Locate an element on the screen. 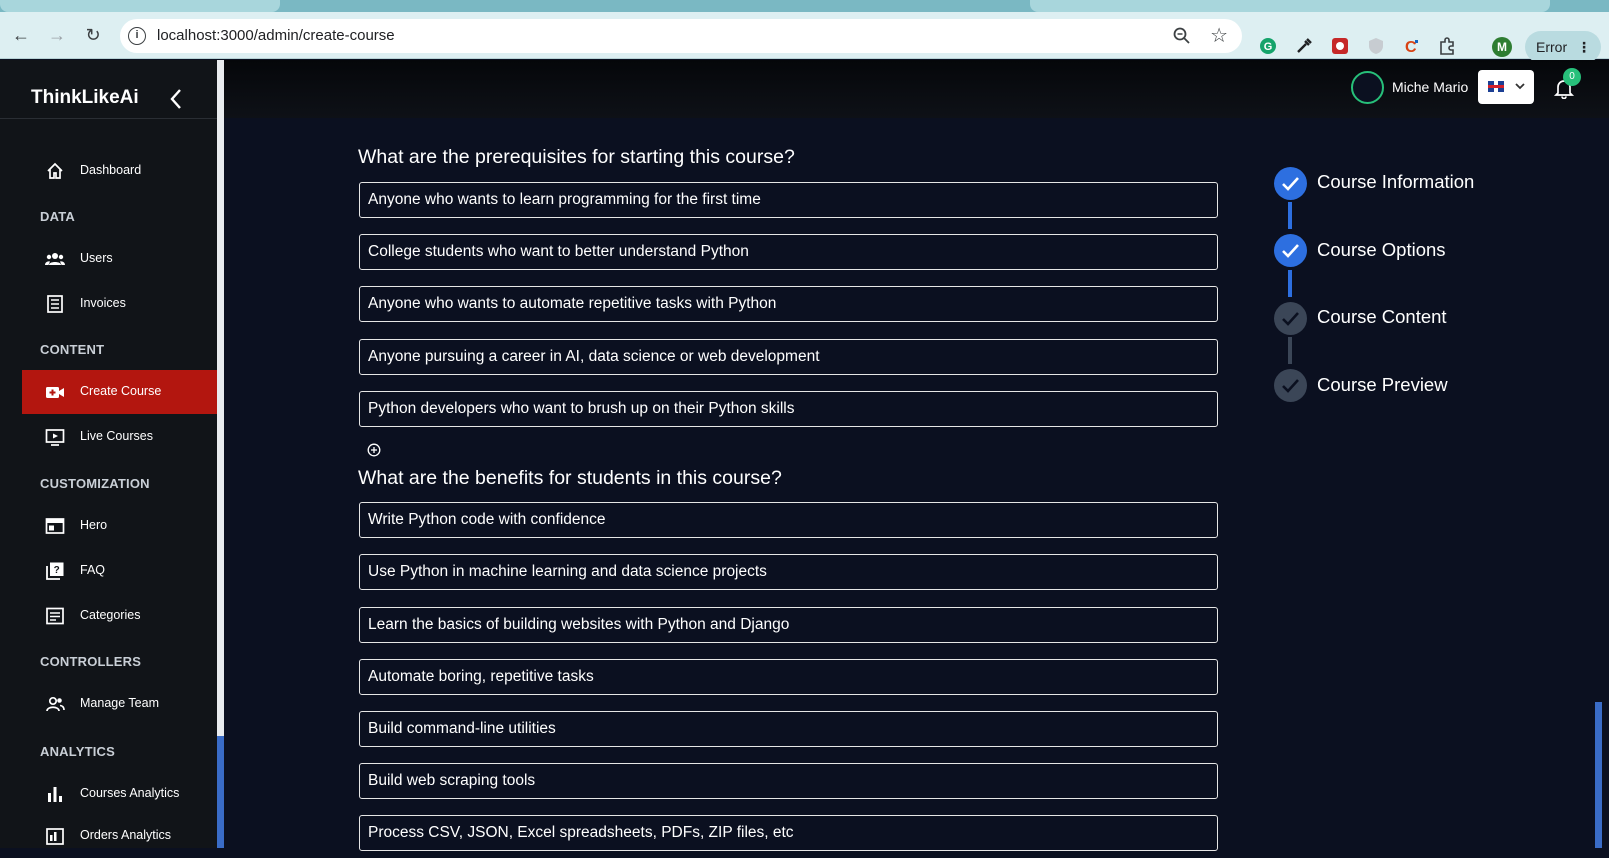 This screenshot has height=858, width=1609. sidebar-item-label: Manage Team is located at coordinates (119, 703).